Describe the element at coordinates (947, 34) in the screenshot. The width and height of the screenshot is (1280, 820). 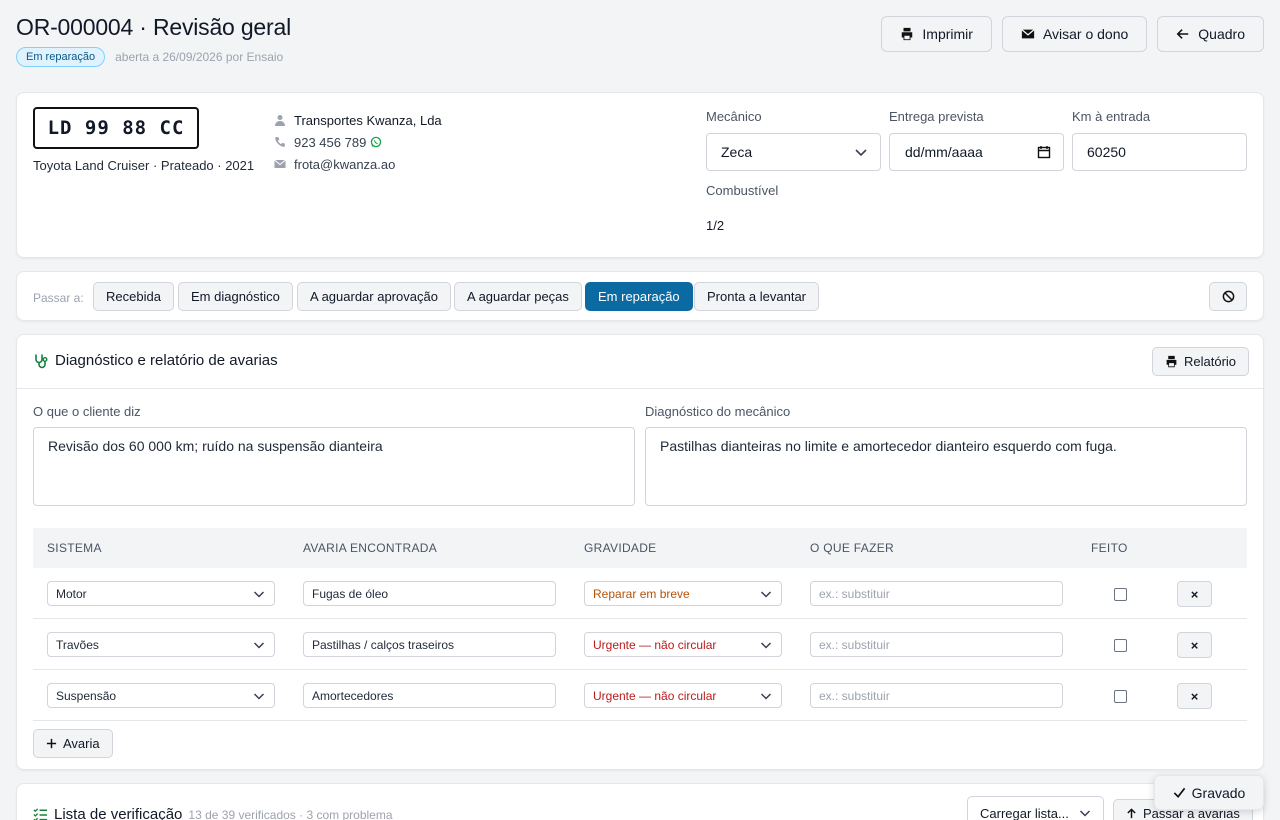
I see `print-button-label: Imprimir` at that location.